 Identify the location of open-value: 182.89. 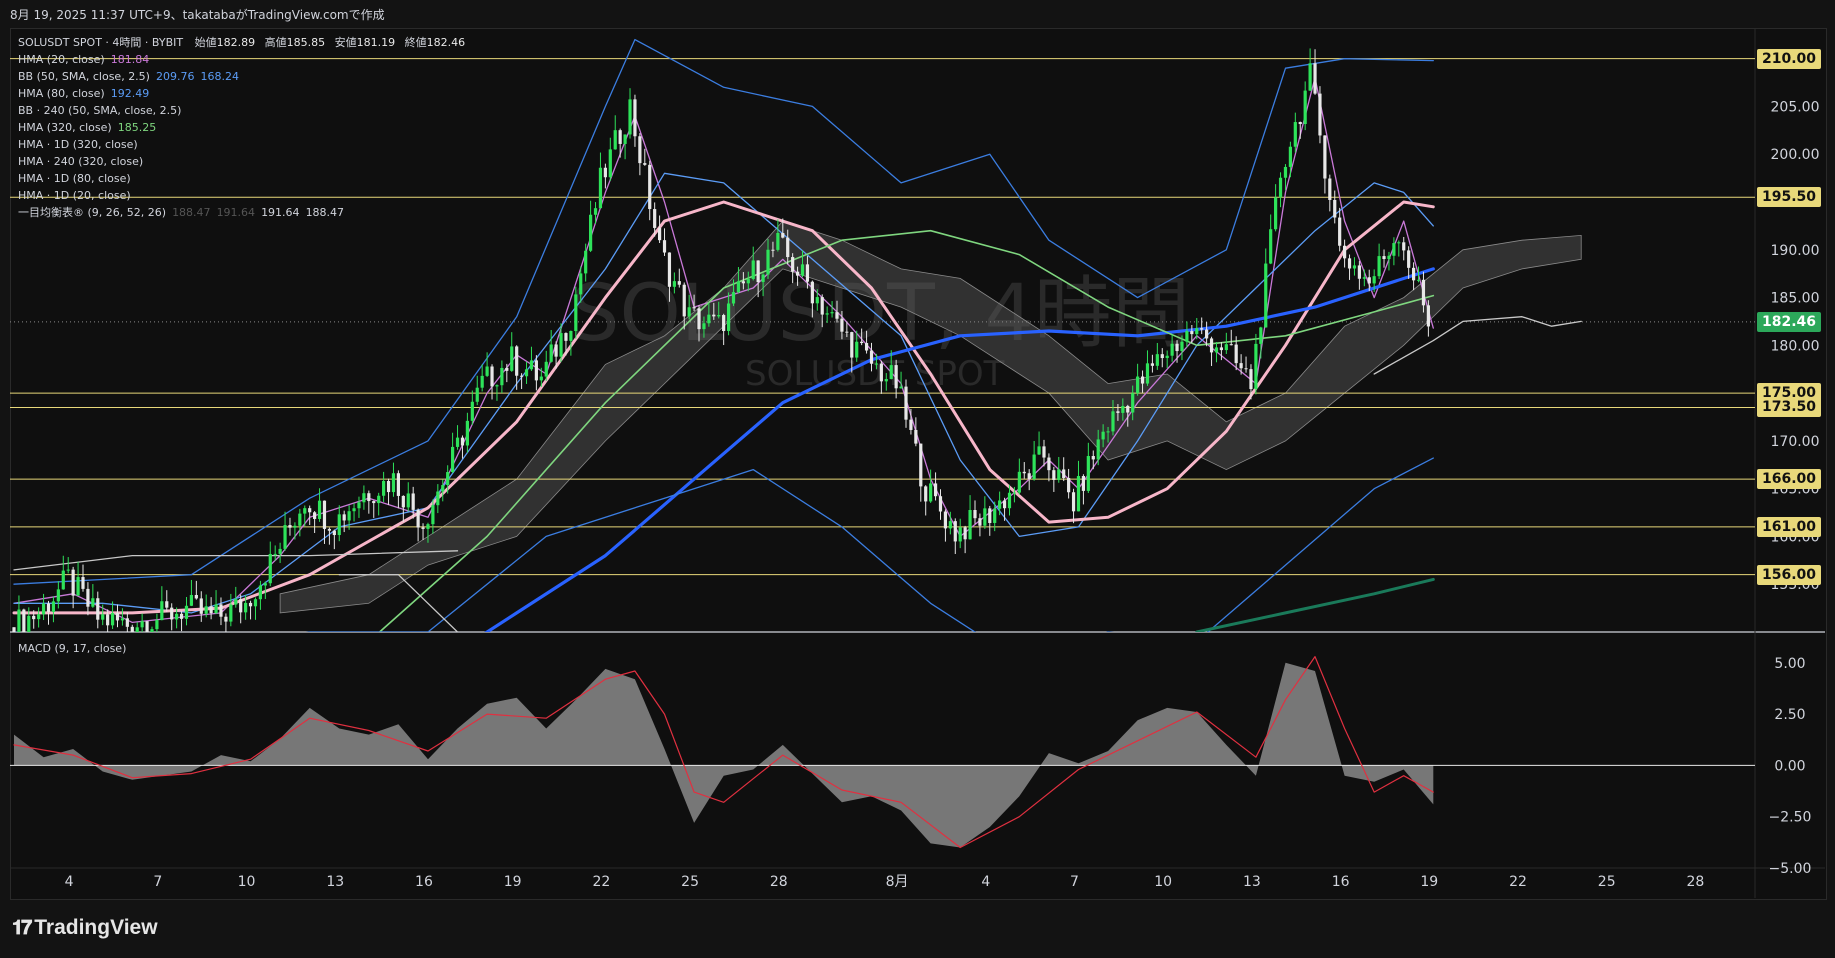
(236, 42).